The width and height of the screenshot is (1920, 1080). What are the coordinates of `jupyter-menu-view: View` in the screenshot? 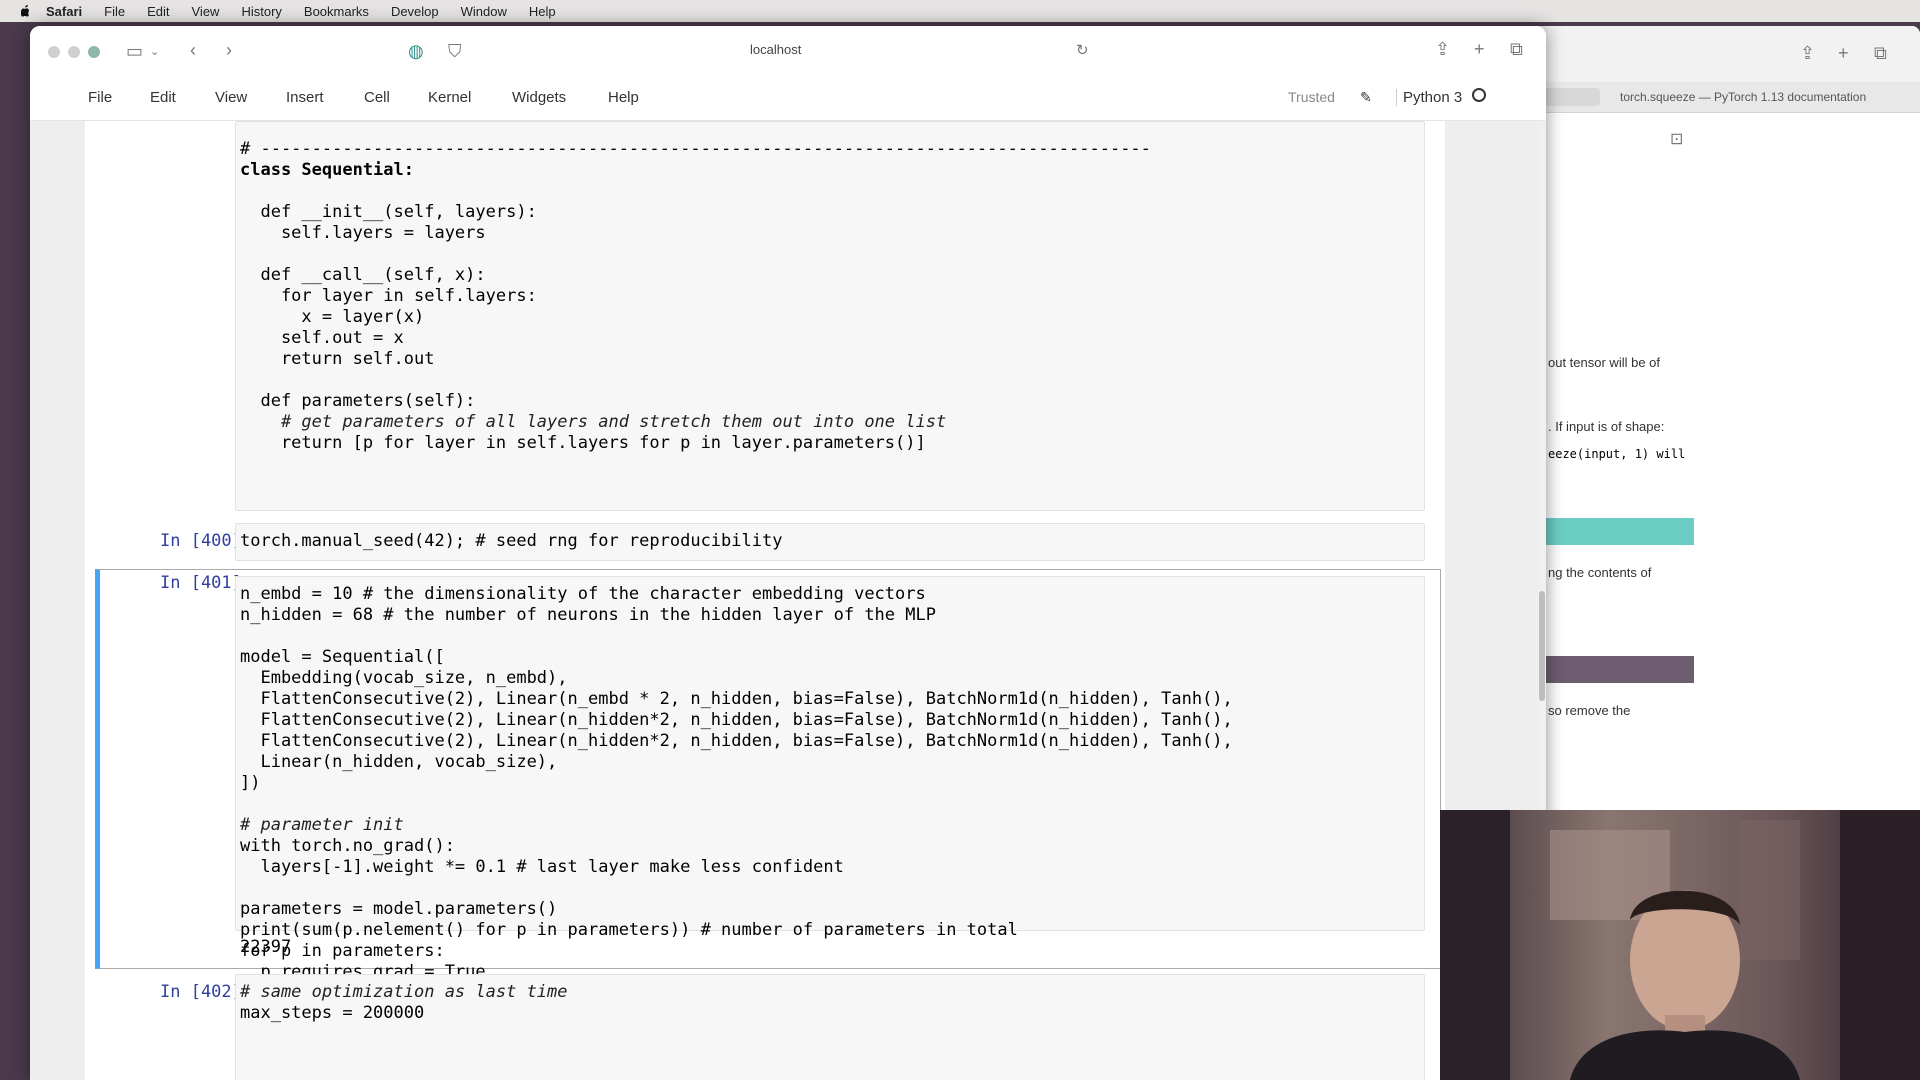 It's located at (231, 97).